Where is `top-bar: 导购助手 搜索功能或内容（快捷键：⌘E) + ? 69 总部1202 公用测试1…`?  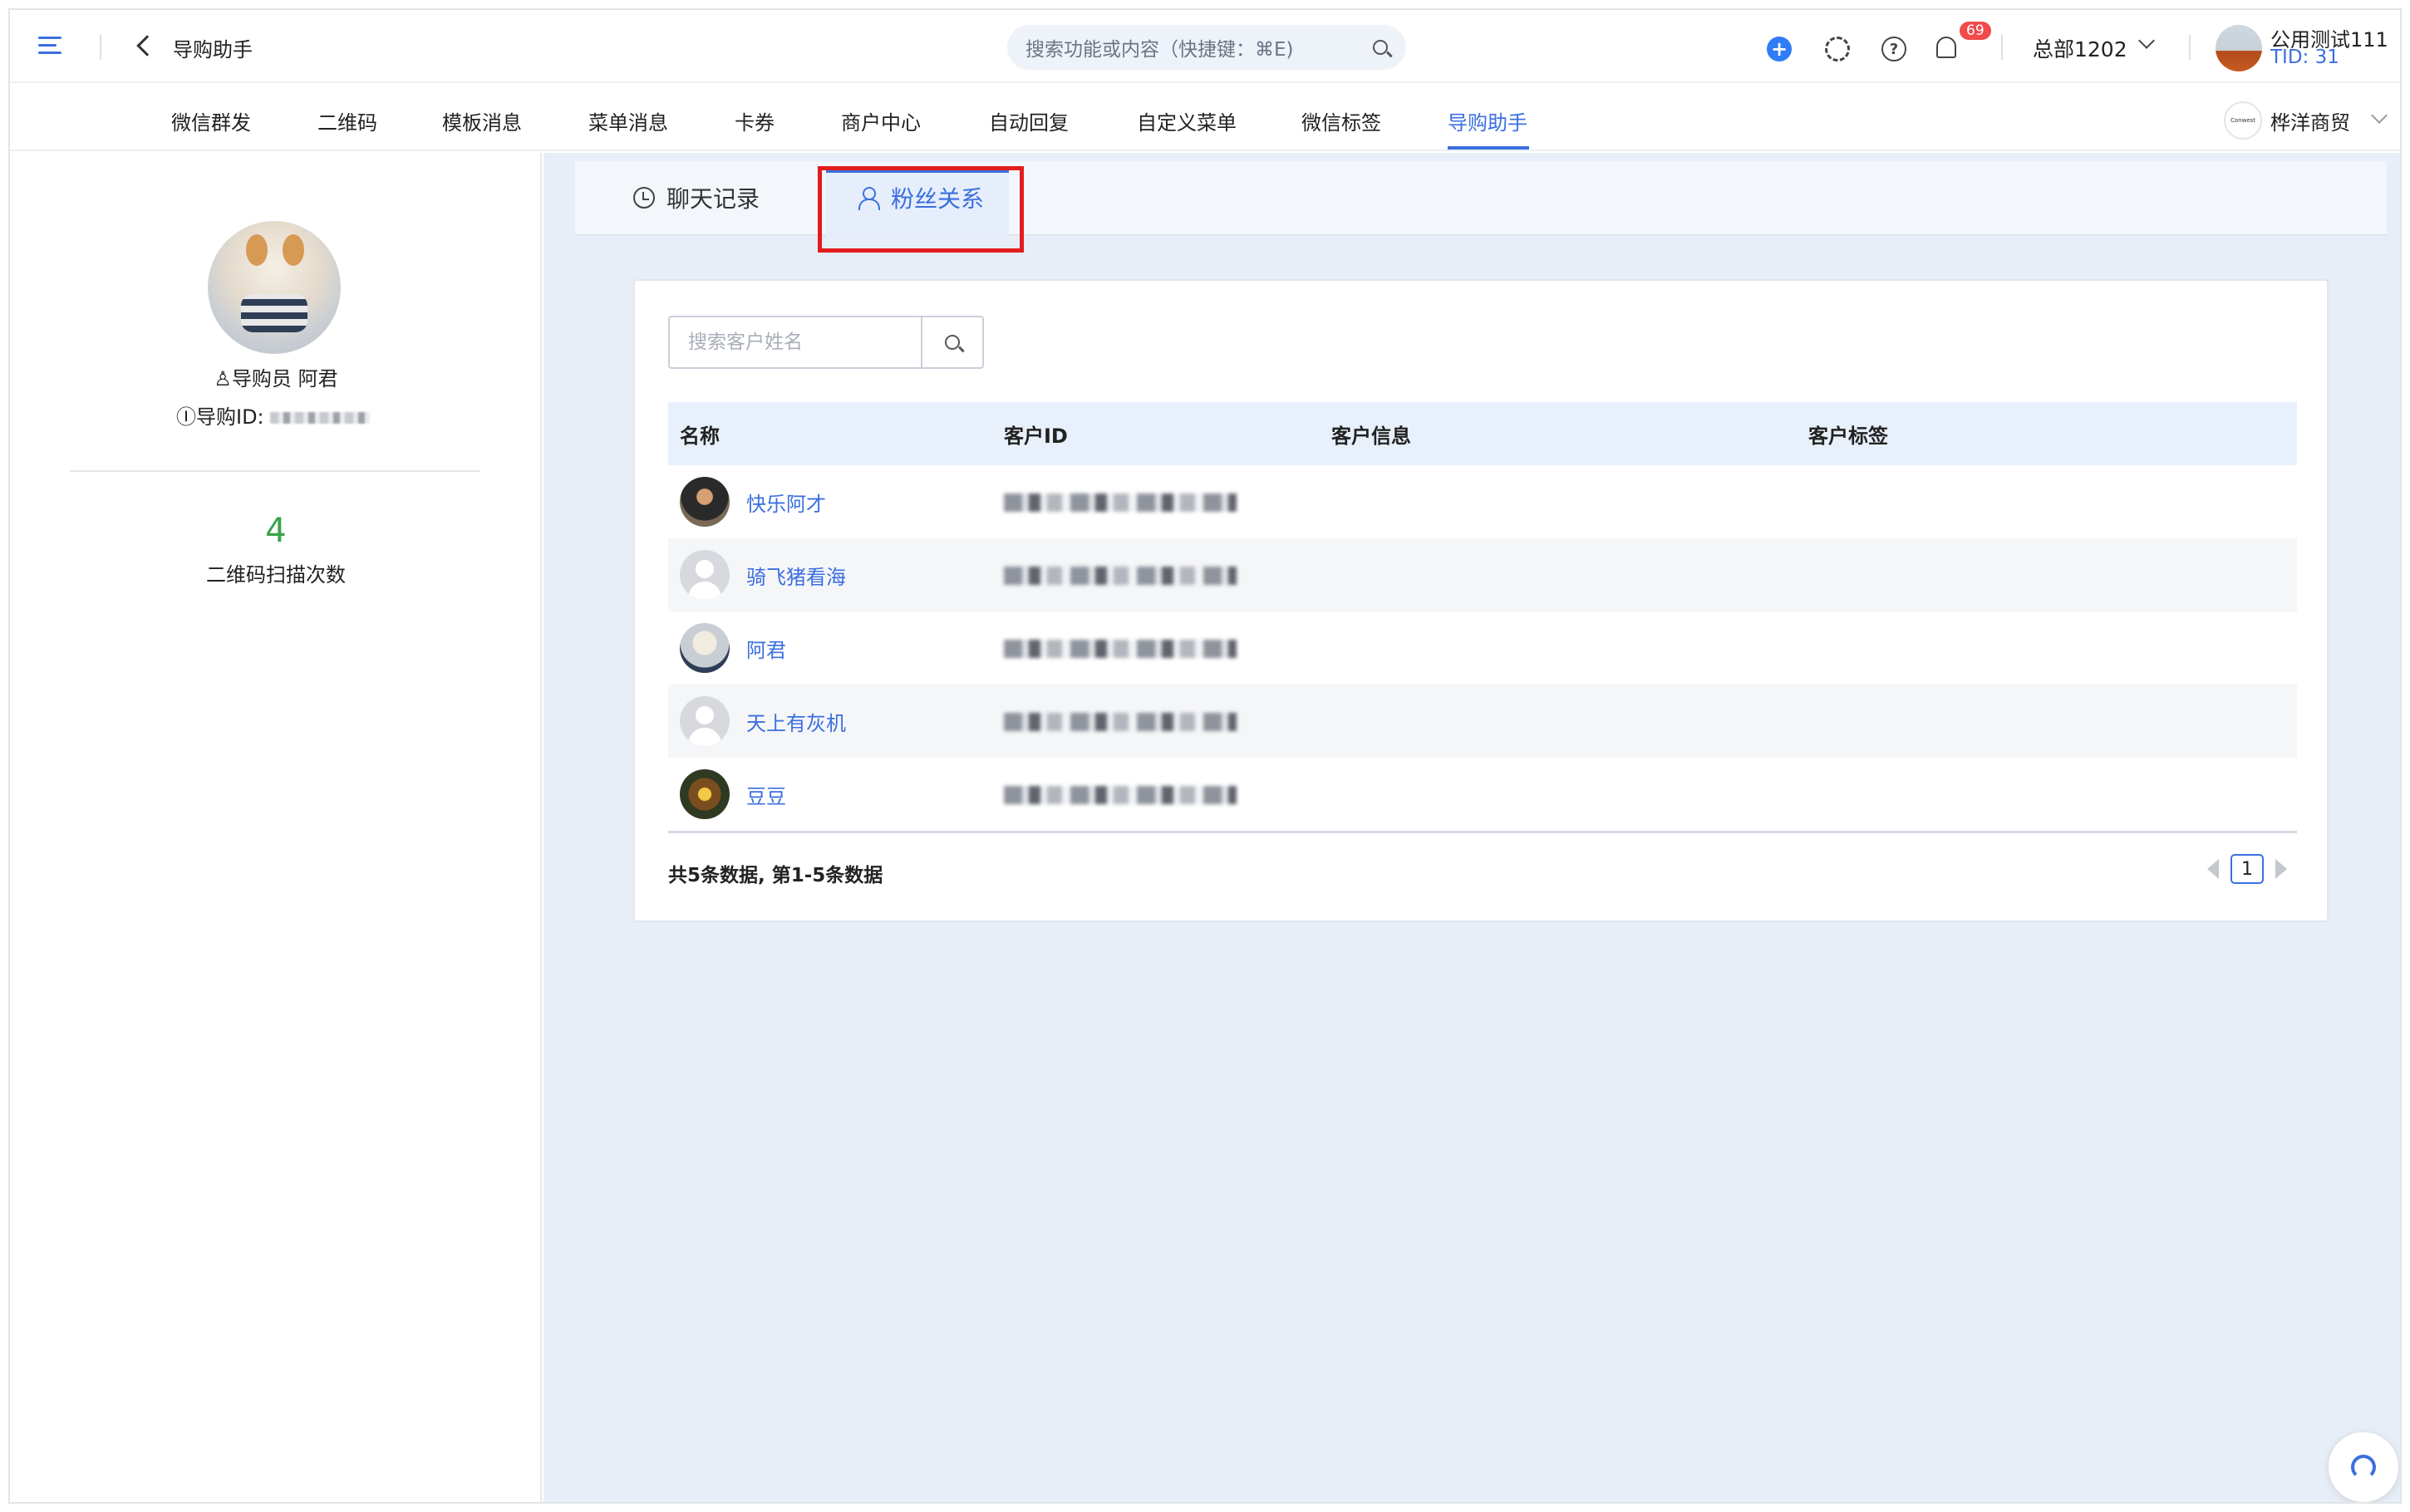 top-bar: 导购助手 搜索功能或内容（快捷键：⌘E) + ? 69 总部1202 公用测试1… is located at coordinates (1205, 46).